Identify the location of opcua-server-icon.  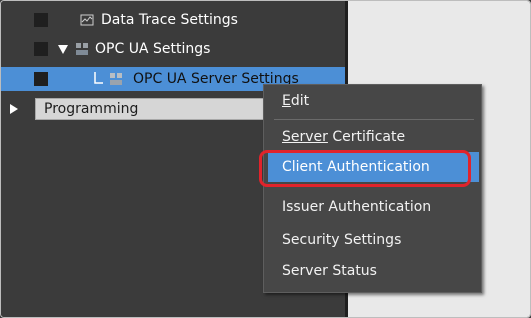
(116, 79).